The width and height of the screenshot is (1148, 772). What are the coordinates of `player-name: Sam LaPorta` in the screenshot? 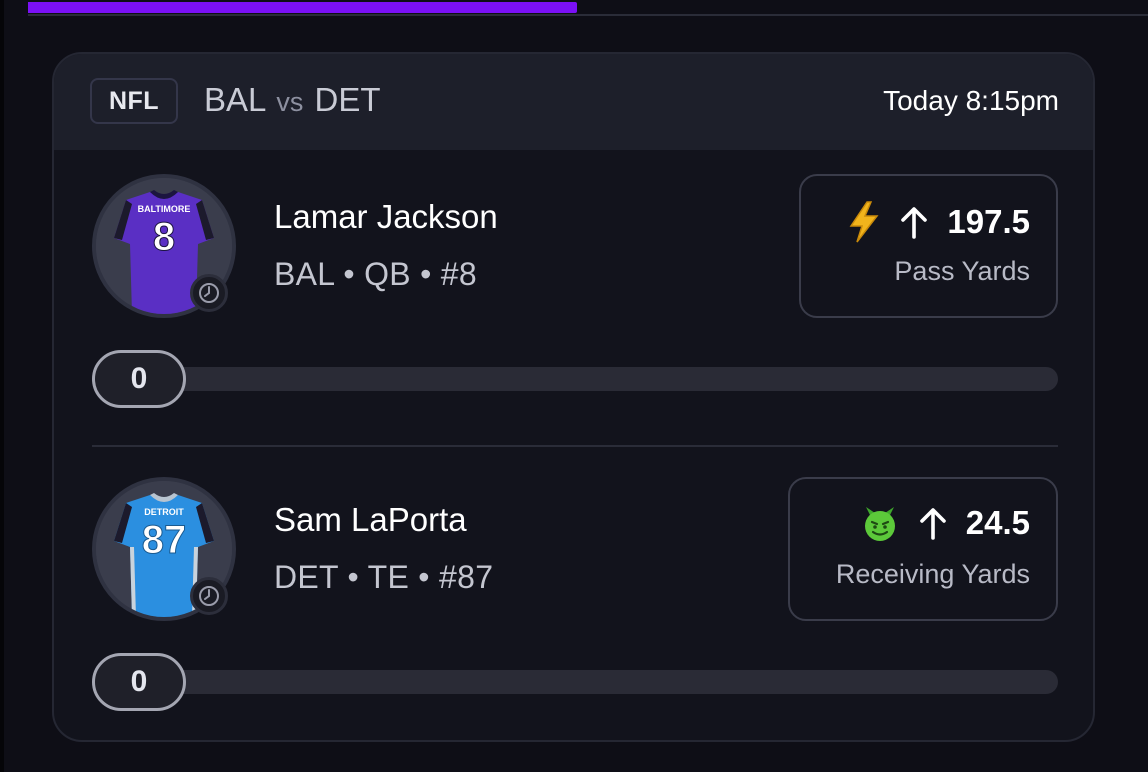 It's located at (370, 519).